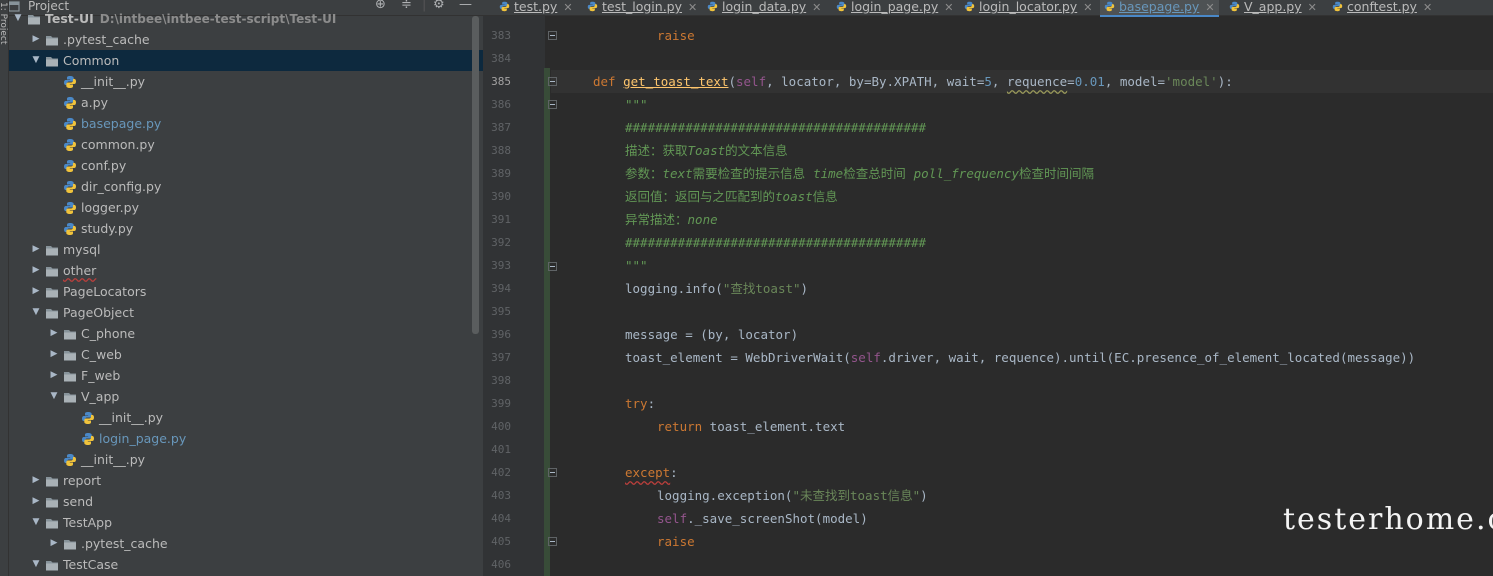 This screenshot has height=576, width=1493. What do you see at coordinates (98, 312) in the screenshot?
I see `tree-item-text: PageObject` at bounding box center [98, 312].